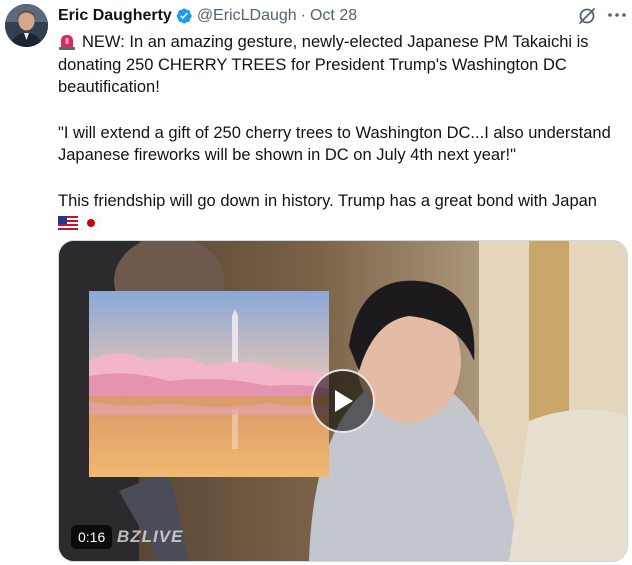 The image size is (632, 565). I want to click on author-avatar, so click(26, 25).